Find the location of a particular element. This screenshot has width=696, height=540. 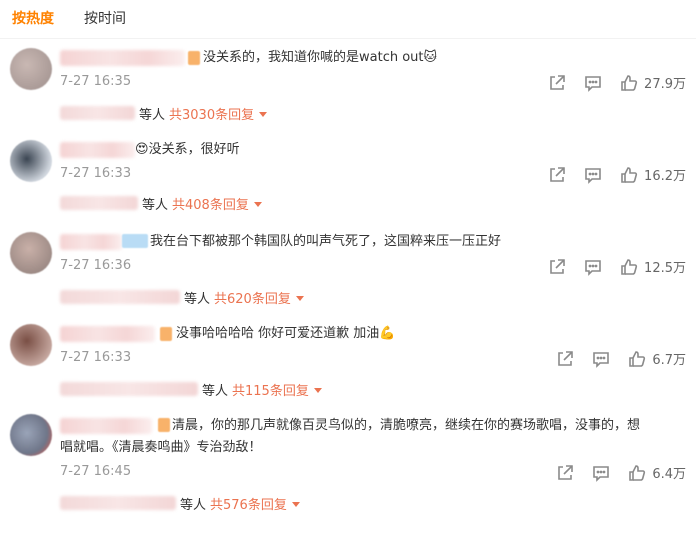

comment-time: 7-27 16:45 is located at coordinates (96, 471).